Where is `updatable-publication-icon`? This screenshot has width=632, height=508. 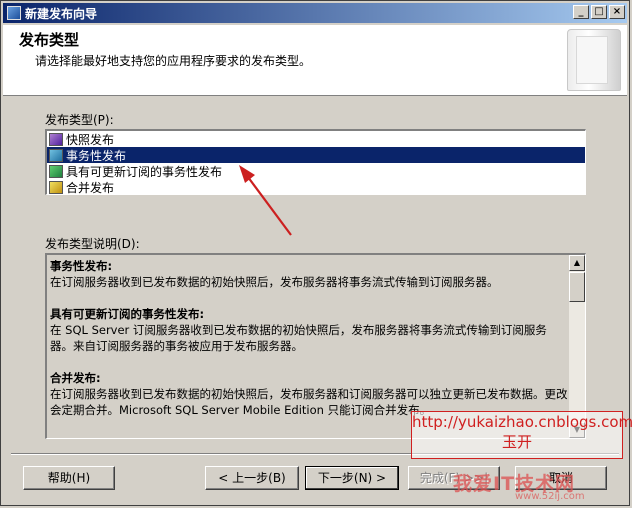 updatable-publication-icon is located at coordinates (56, 171).